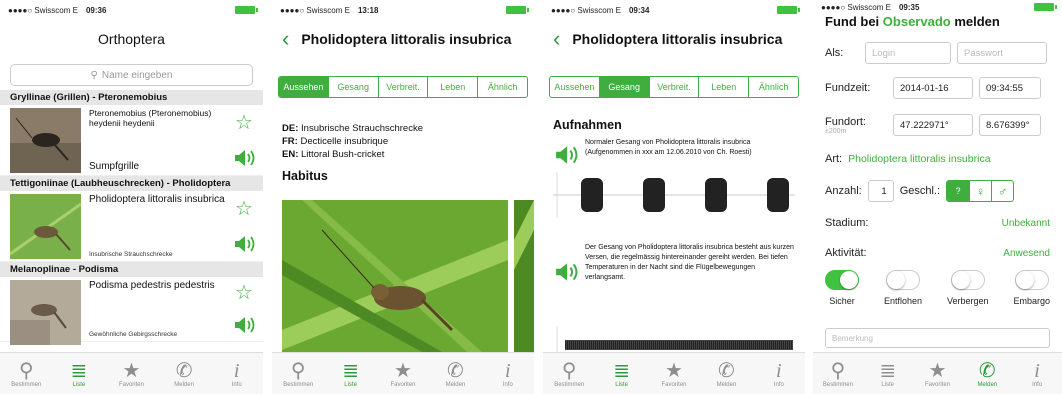  What do you see at coordinates (937, 253) in the screenshot?
I see `activity-row: Aktivität: Anwesend` at bounding box center [937, 253].